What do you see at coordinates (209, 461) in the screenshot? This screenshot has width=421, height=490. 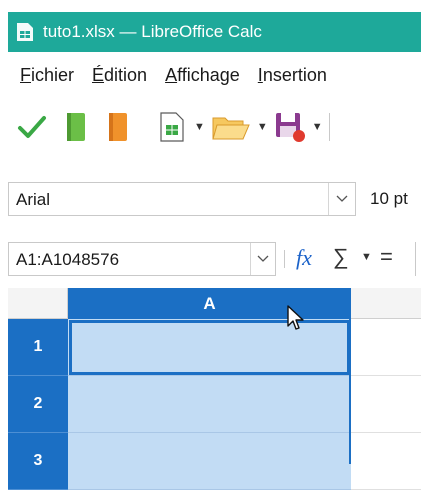 I see `cell-a3` at bounding box center [209, 461].